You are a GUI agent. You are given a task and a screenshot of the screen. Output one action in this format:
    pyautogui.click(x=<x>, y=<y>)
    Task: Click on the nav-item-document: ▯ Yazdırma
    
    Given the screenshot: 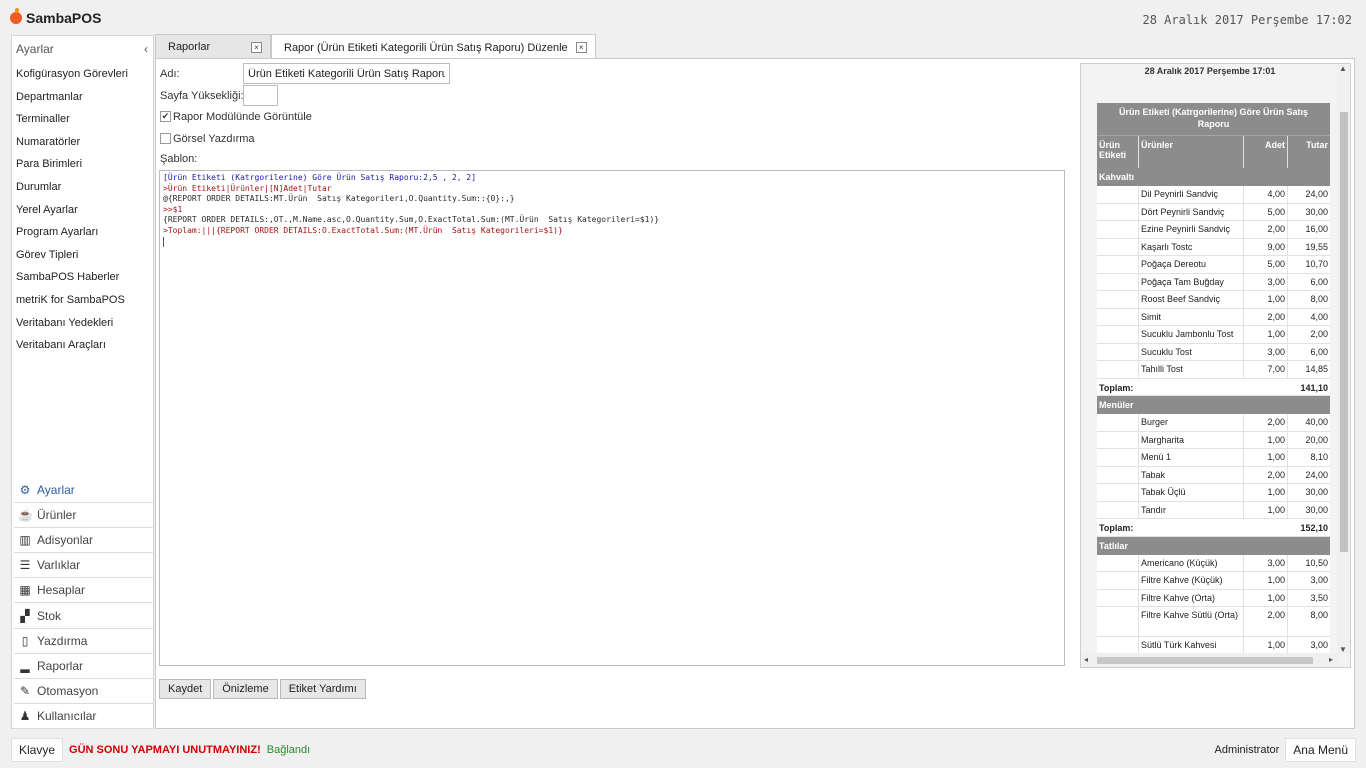 What is the action you would take?
    pyautogui.click(x=84, y=641)
    